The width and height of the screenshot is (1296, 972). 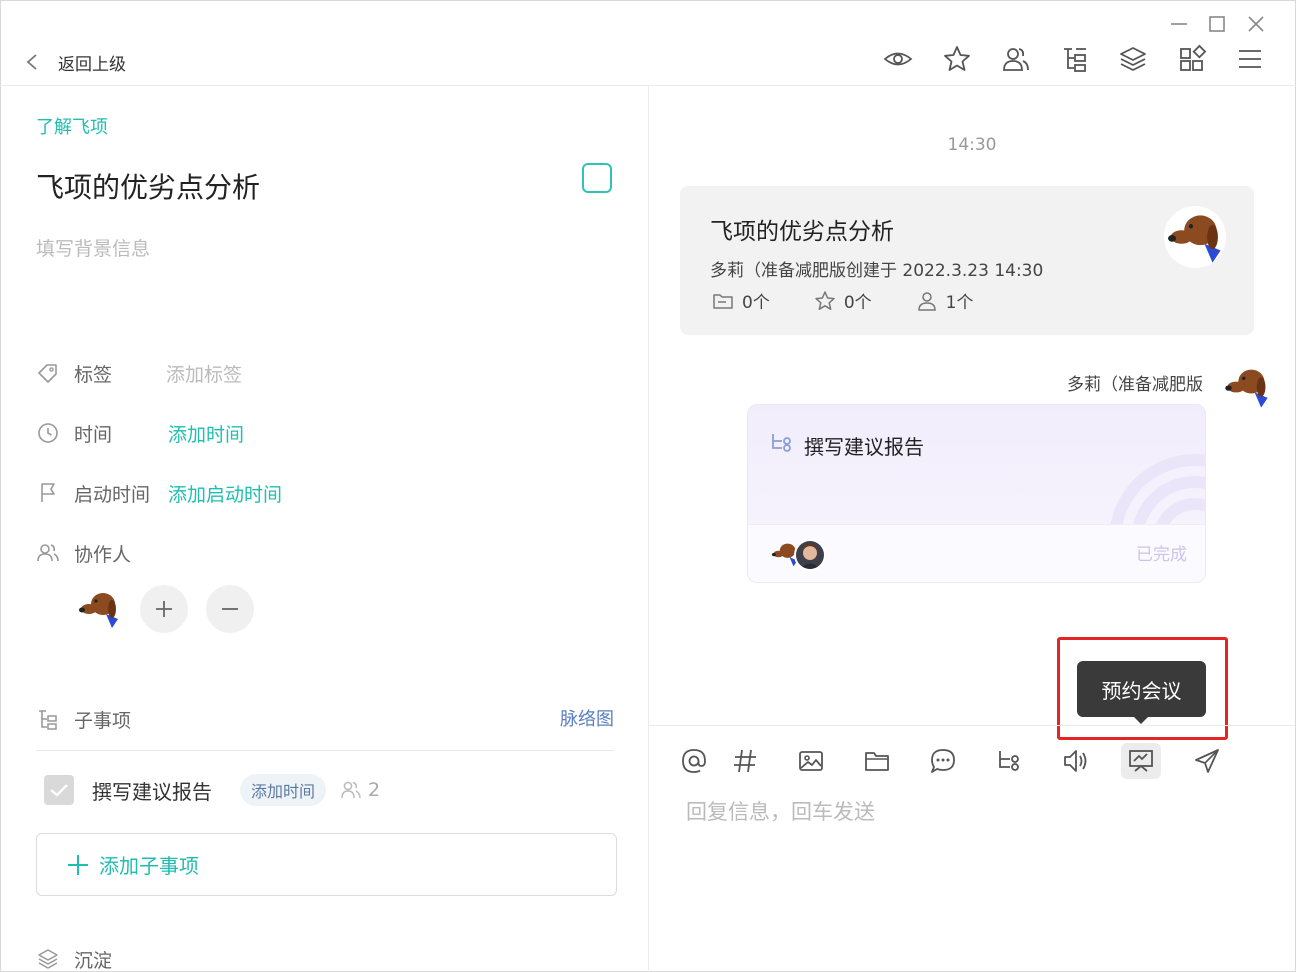 I want to click on card-members-count: 1个, so click(x=959, y=303).